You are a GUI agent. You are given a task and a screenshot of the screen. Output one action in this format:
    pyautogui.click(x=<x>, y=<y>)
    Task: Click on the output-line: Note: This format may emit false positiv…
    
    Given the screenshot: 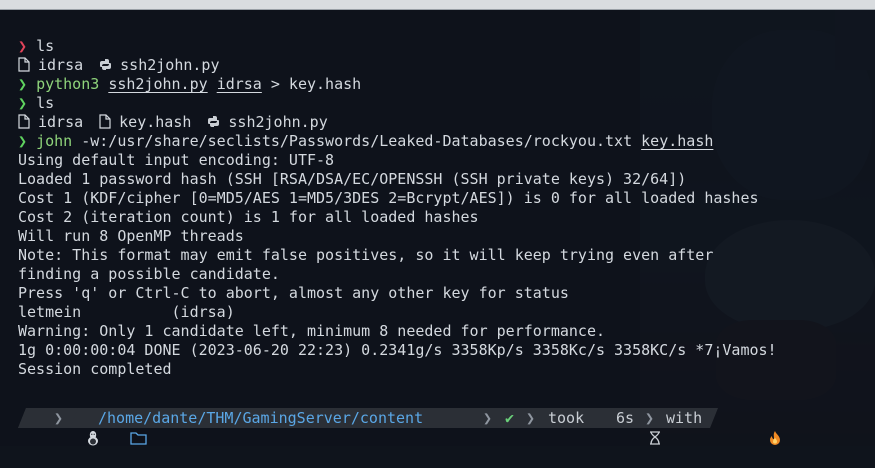 What is the action you would take?
    pyautogui.click(x=366, y=255)
    